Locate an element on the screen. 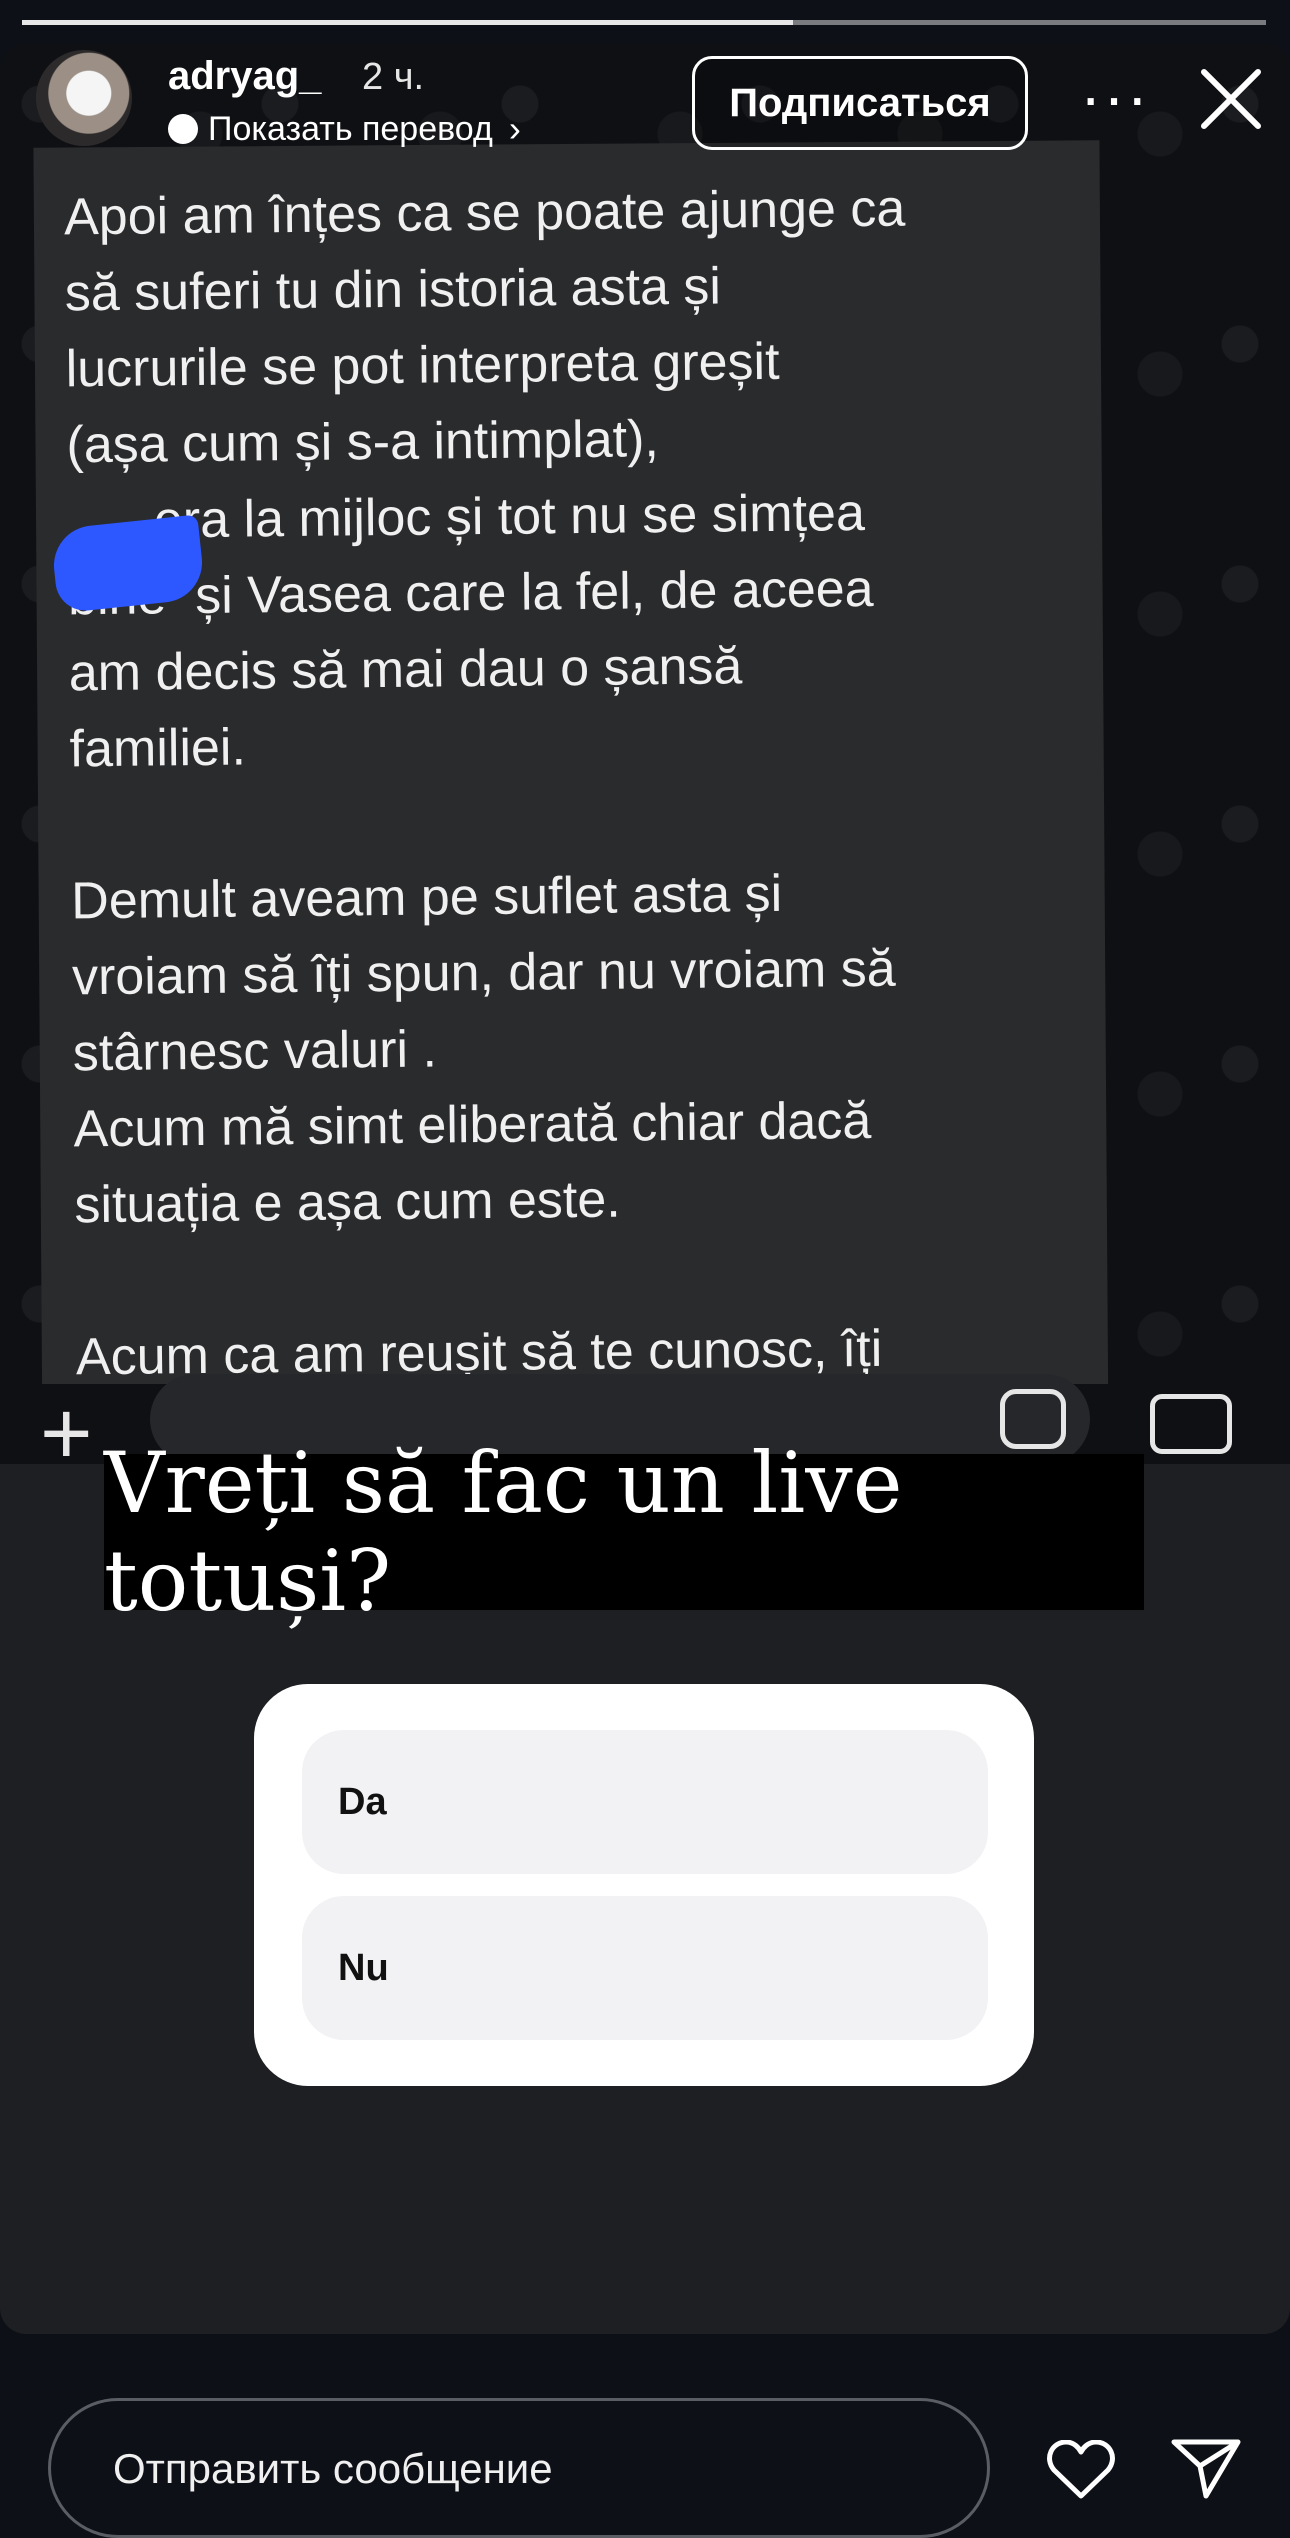  poll-option-label: Da is located at coordinates (362, 1801).